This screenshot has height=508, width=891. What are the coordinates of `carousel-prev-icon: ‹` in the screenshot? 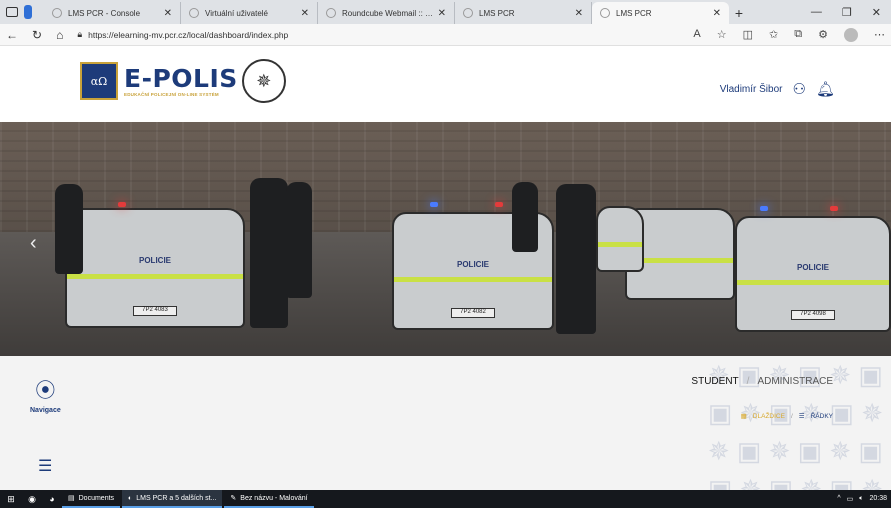 It's located at (33, 243).